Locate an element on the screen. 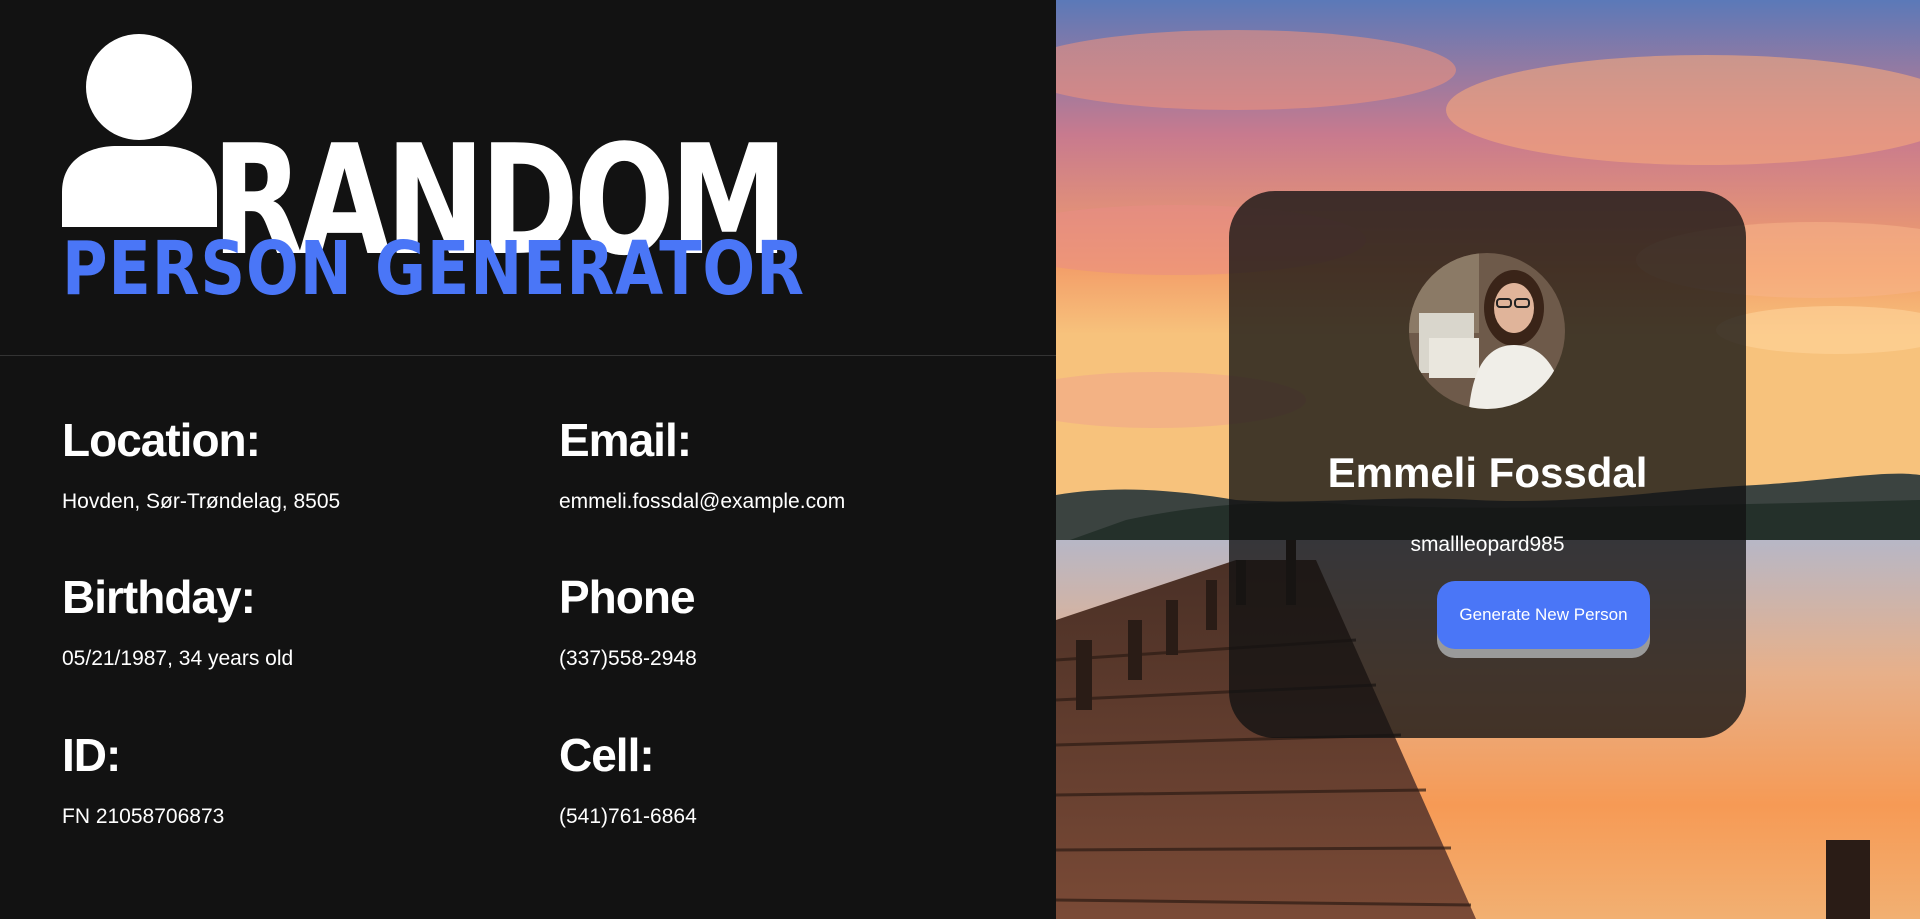 Image resolution: width=1920 pixels, height=919 pixels. person-silhouette-icon is located at coordinates (139, 130).